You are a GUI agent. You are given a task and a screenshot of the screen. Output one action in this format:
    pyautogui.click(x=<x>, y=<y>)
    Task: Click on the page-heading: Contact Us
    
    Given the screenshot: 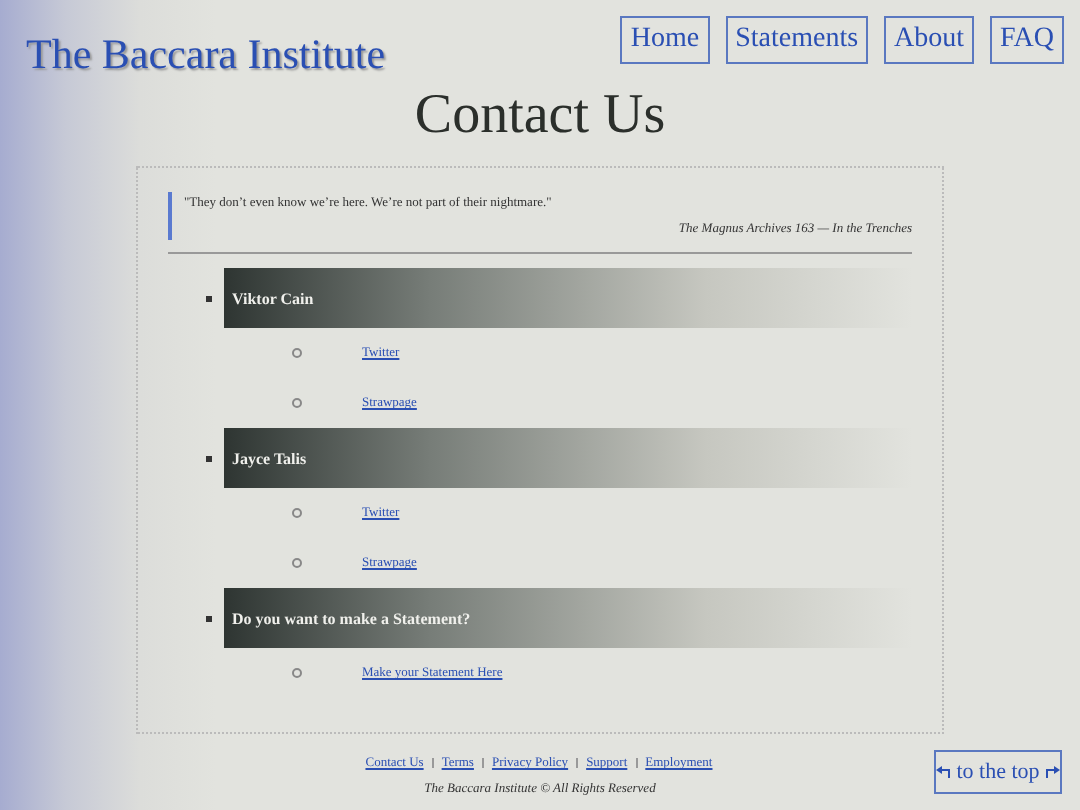 What is the action you would take?
    pyautogui.click(x=540, y=116)
    